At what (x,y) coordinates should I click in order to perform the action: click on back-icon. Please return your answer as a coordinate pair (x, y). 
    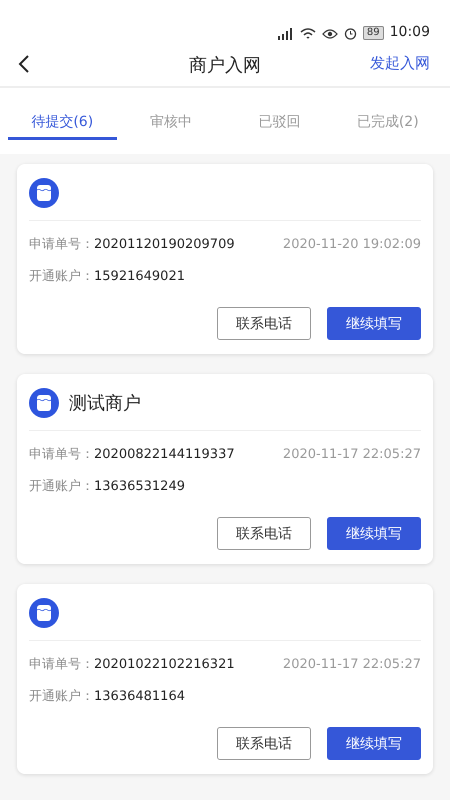
    Looking at the image, I should click on (24, 64).